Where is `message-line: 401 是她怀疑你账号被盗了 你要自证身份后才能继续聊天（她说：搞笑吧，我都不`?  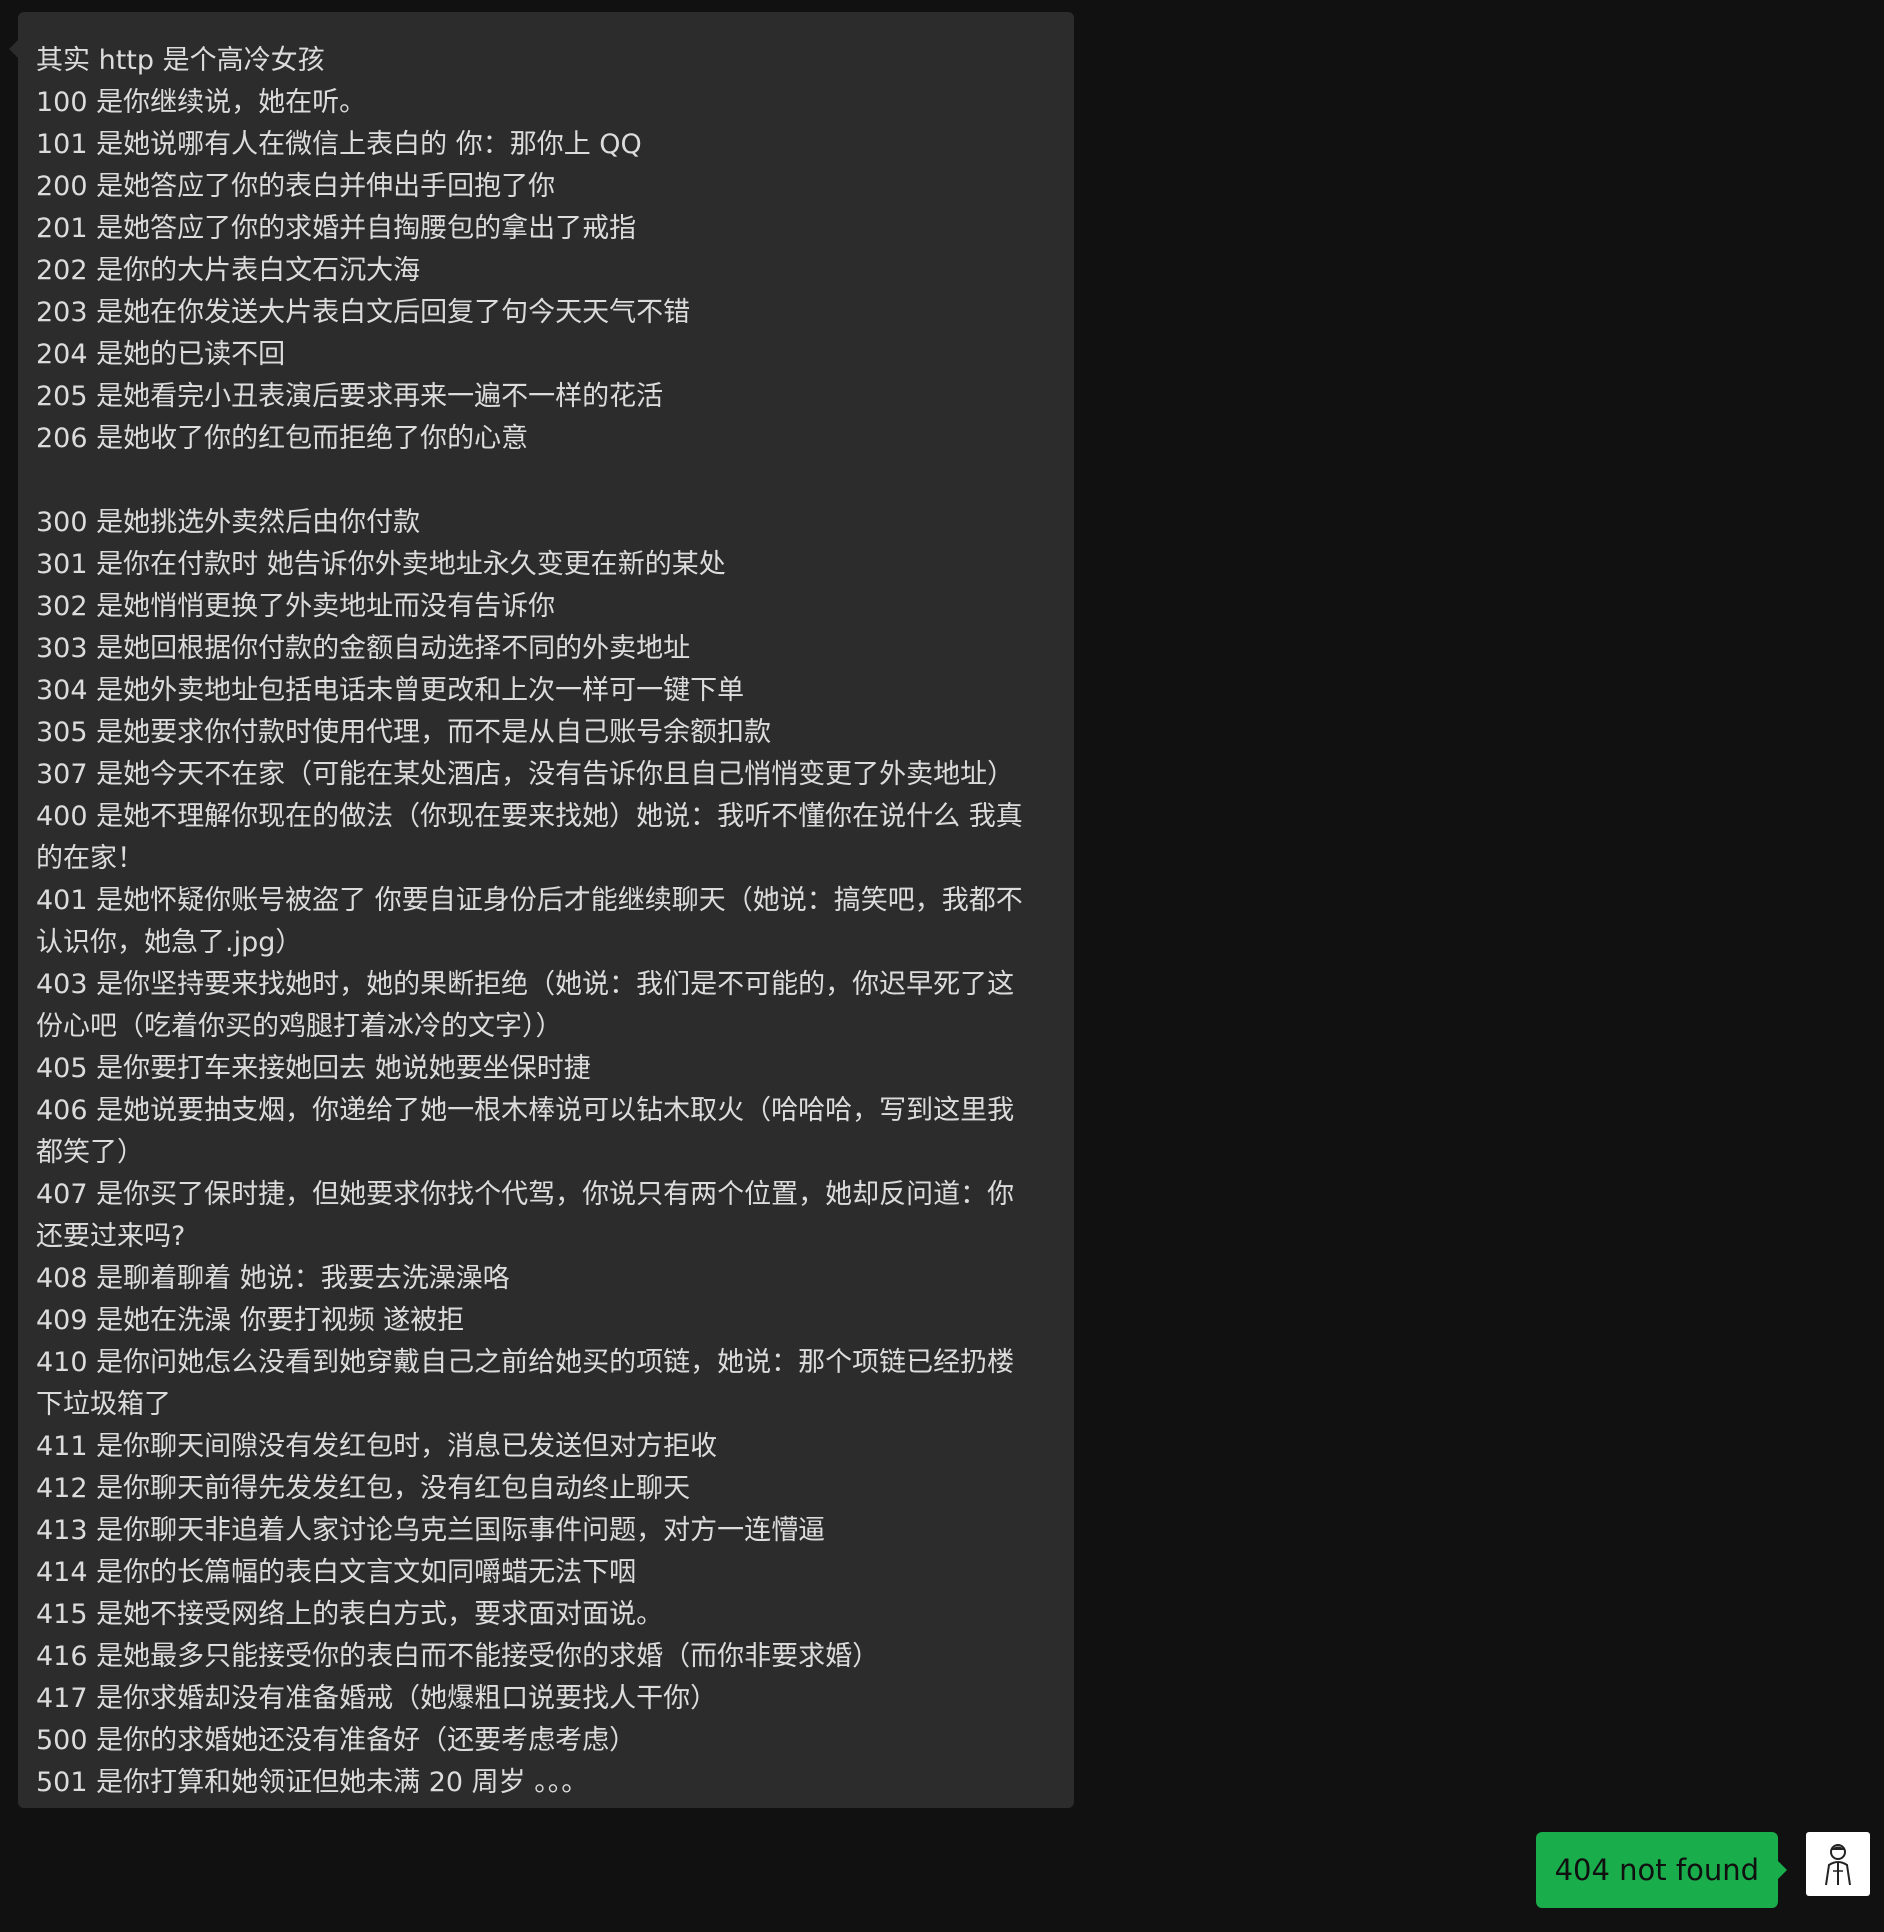 message-line: 401 是她怀疑你账号被盗了 你要自证身份后才能继续聊天（她说：搞笑吧，我都不 is located at coordinates (529, 900).